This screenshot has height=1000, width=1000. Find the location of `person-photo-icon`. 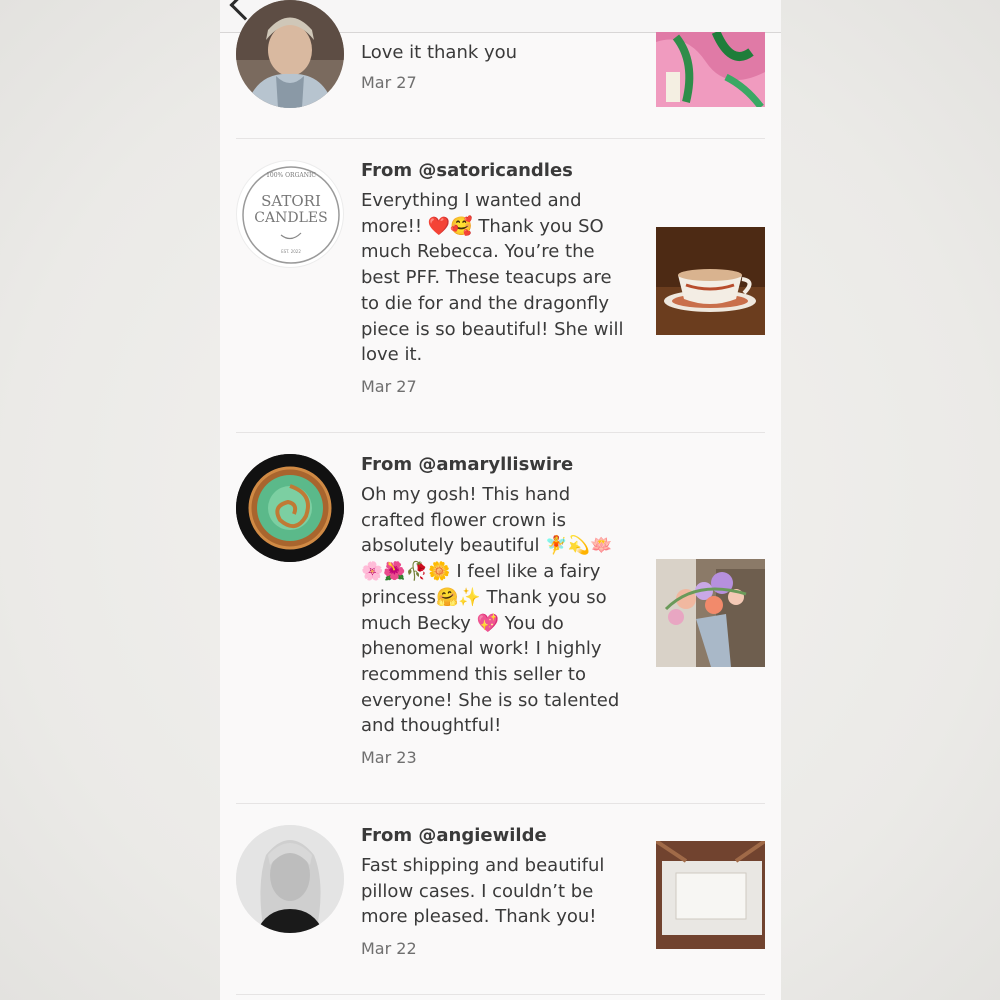

person-photo-icon is located at coordinates (290, 54).